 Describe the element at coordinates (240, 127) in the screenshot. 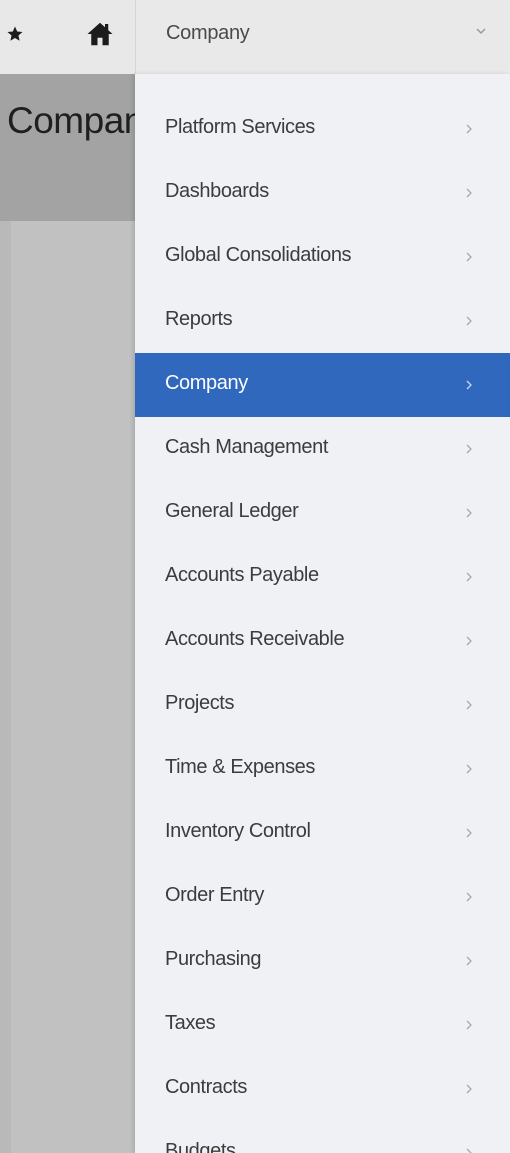

I see `menu-item-label: Platform Services` at that location.